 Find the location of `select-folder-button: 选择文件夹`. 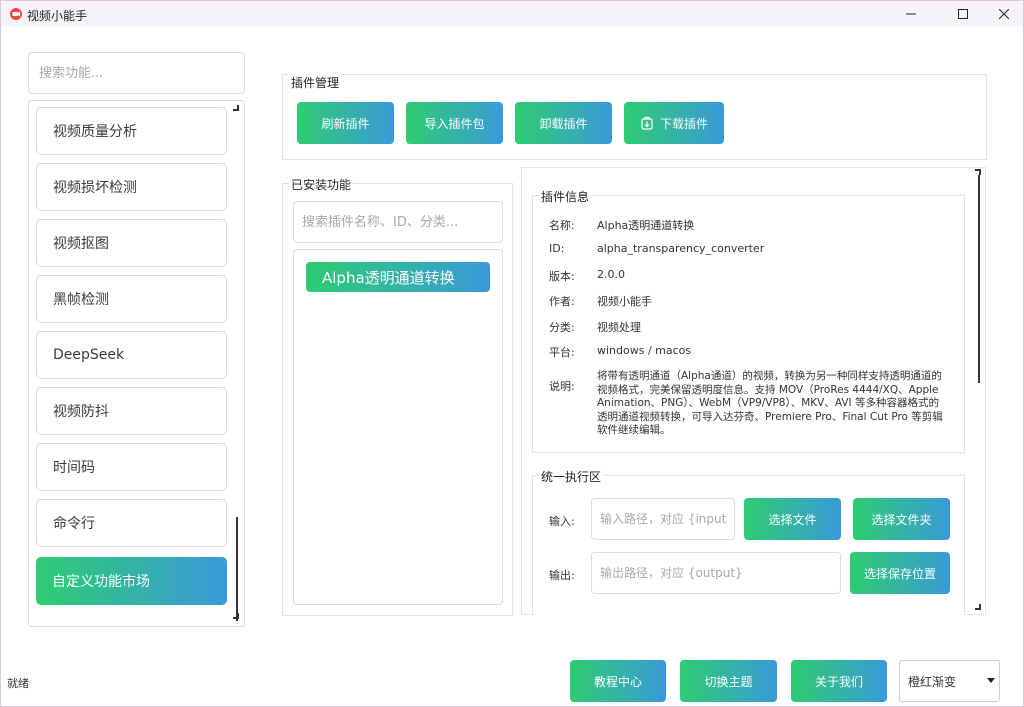

select-folder-button: 选择文件夹 is located at coordinates (901, 519).